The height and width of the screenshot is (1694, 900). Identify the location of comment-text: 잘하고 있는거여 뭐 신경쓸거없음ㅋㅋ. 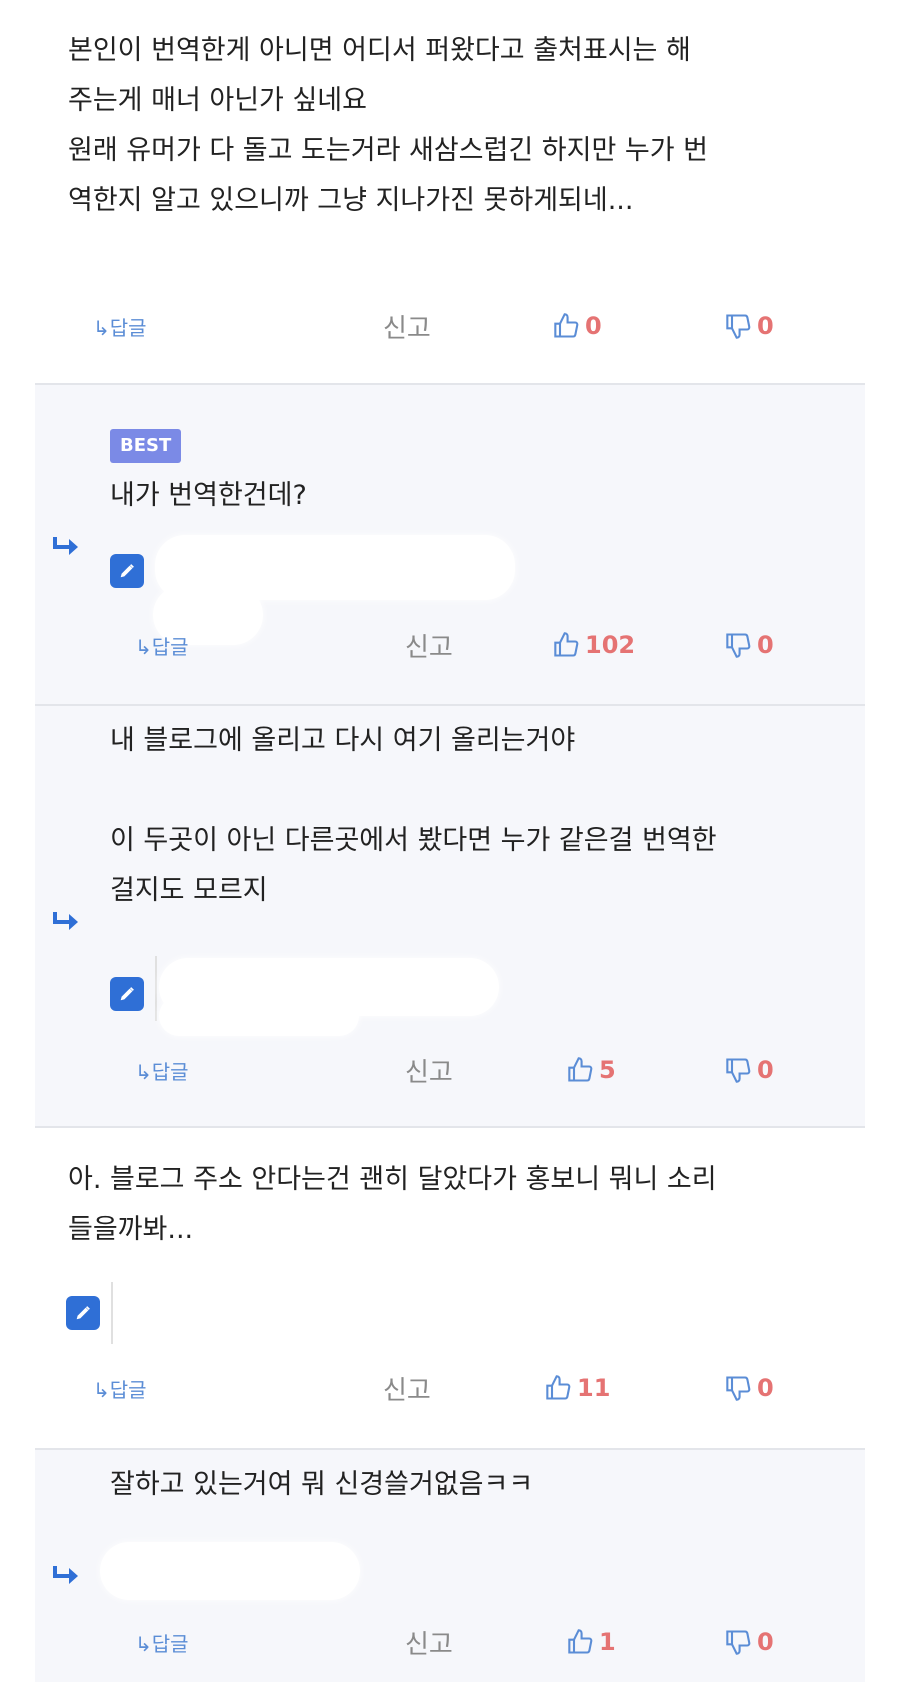
(322, 1484).